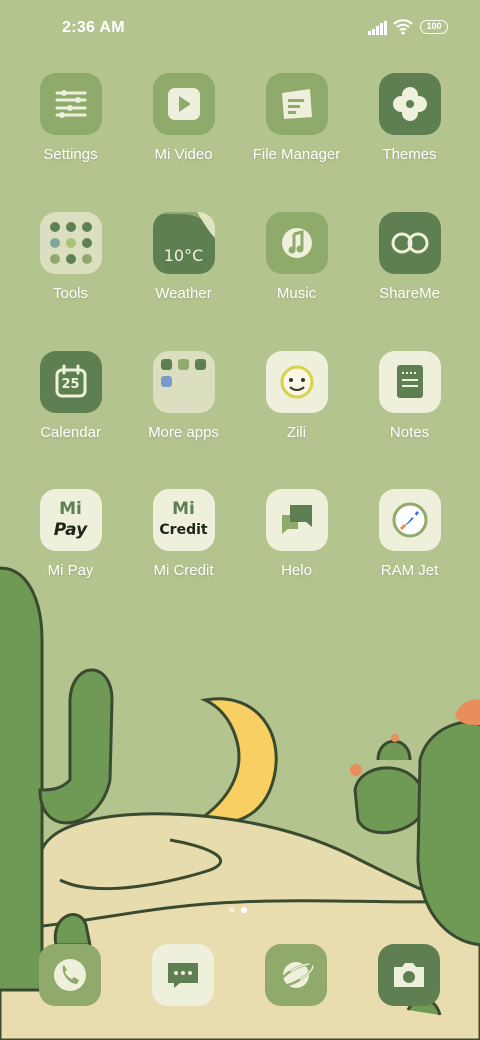 This screenshot has height=1040, width=480. Describe the element at coordinates (409, 243) in the screenshot. I see `infinity-icon` at that location.